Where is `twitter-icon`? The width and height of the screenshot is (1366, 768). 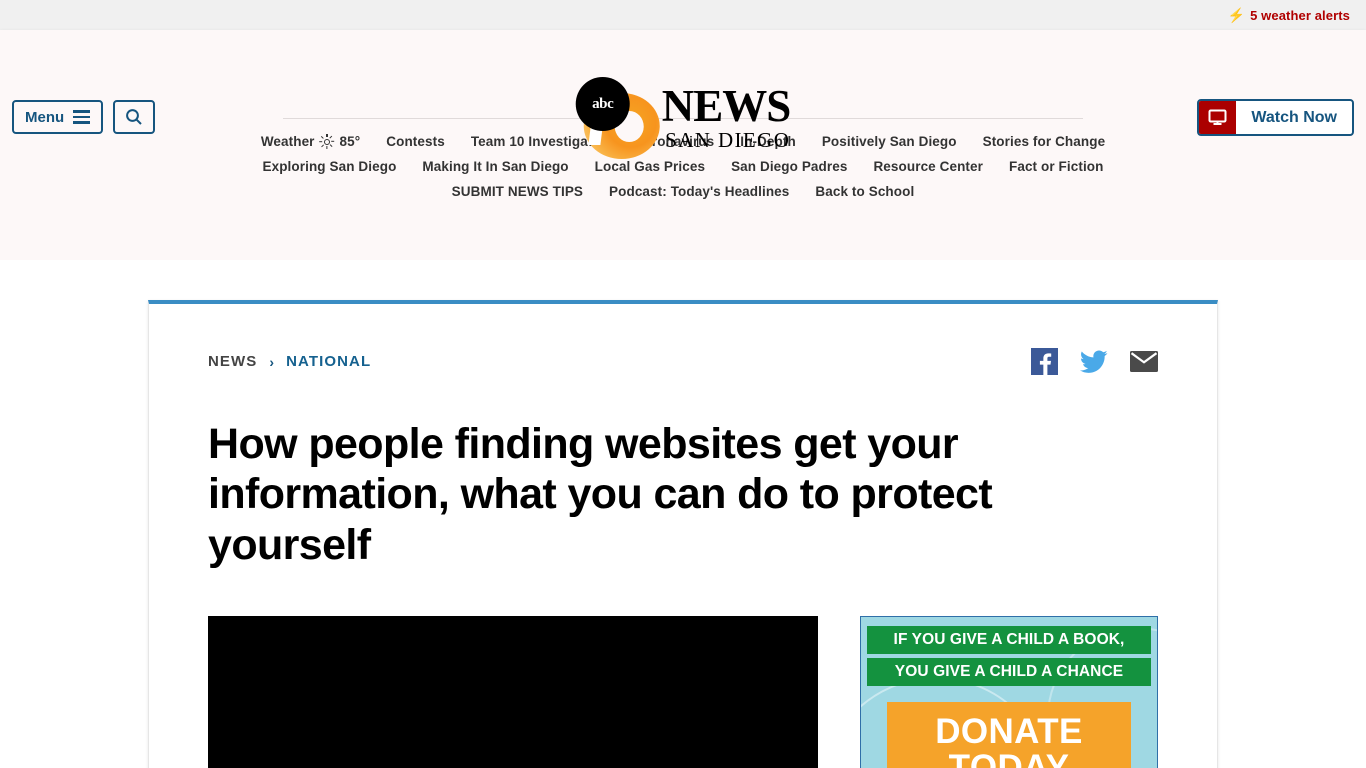 twitter-icon is located at coordinates (1094, 361).